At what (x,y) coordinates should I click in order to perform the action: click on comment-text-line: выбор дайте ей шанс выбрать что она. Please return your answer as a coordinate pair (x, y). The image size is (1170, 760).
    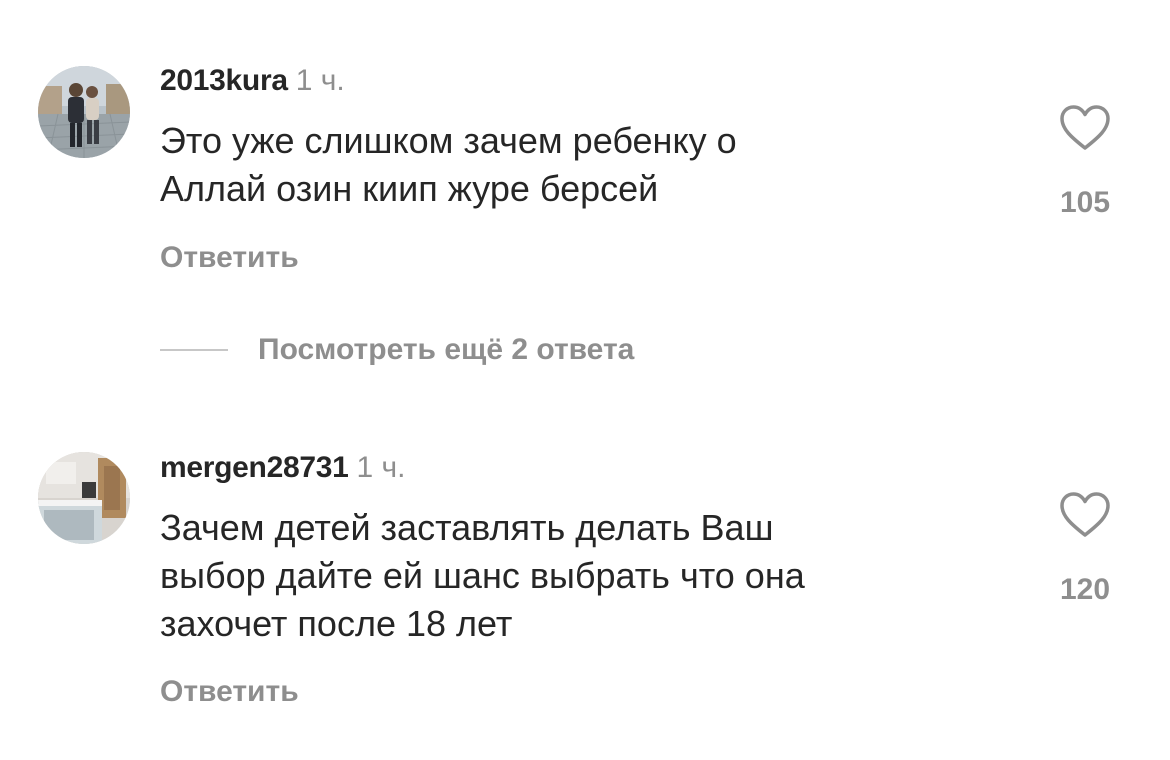
    Looking at the image, I should click on (482, 575).